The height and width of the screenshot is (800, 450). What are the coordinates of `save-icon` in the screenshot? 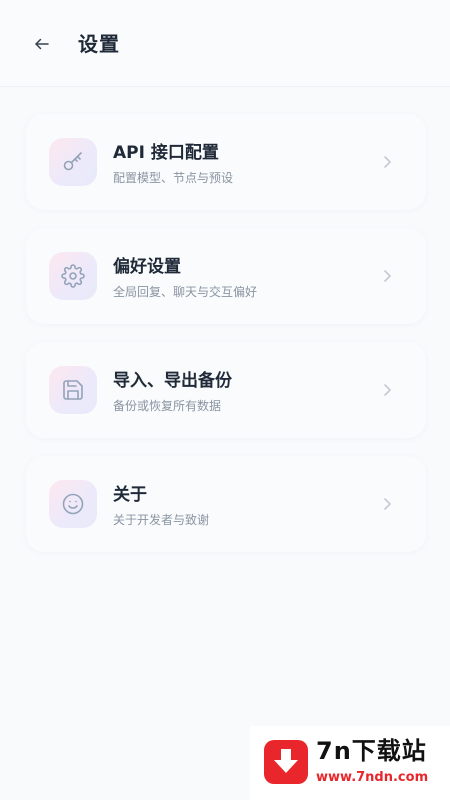 It's located at (73, 390).